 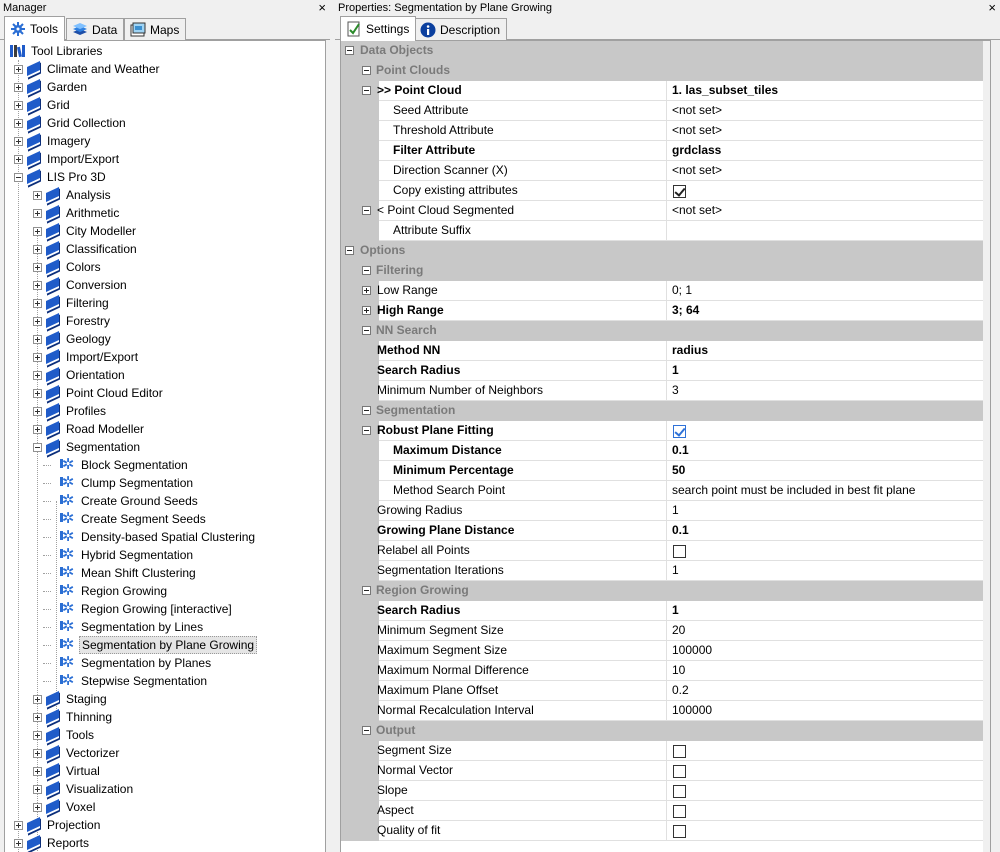 I want to click on tree-library-item: Grid Collection, so click(x=165, y=123).